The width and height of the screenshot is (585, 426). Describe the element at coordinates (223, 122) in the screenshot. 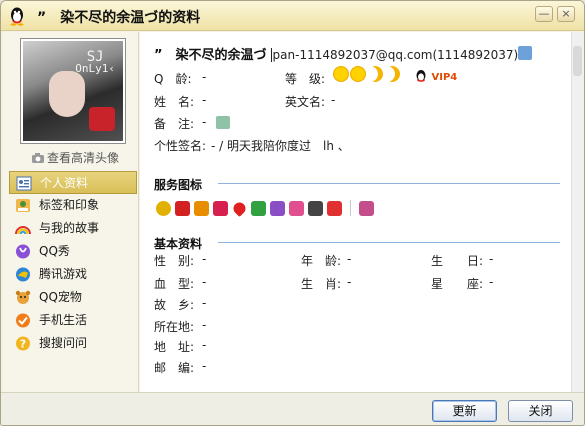

I see `edit-remark-icon` at that location.